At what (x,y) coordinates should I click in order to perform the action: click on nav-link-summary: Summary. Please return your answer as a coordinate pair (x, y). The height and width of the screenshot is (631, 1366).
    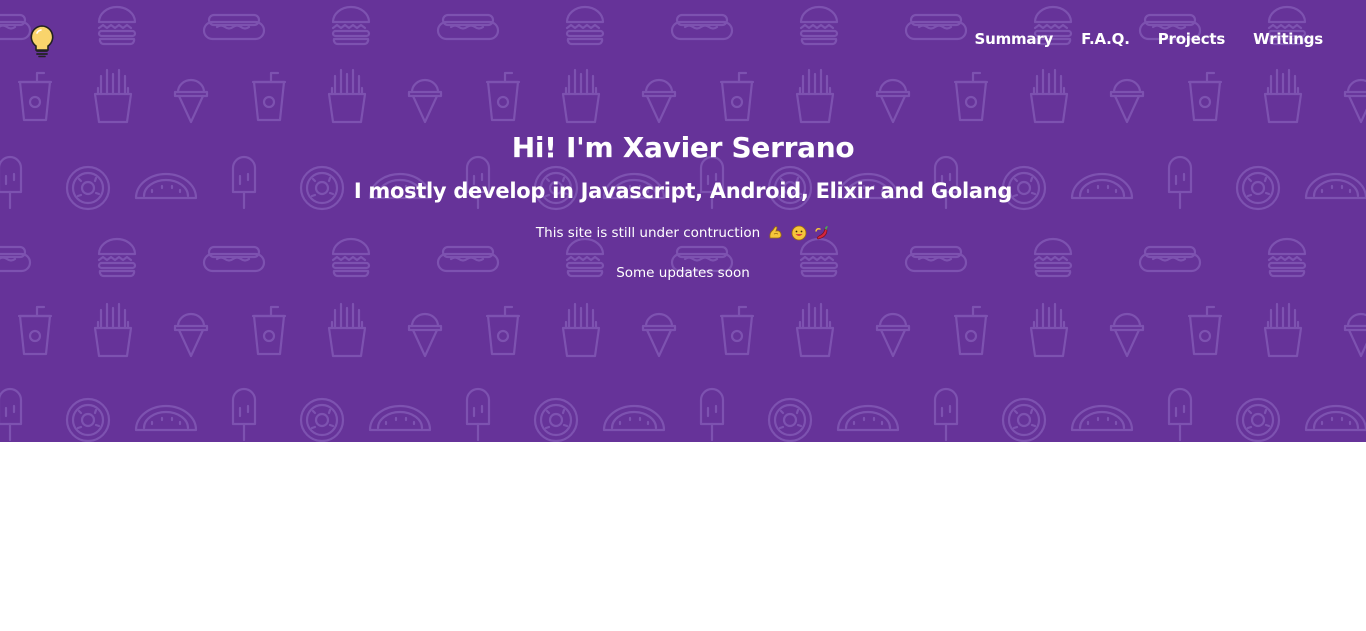
    Looking at the image, I should click on (1013, 39).